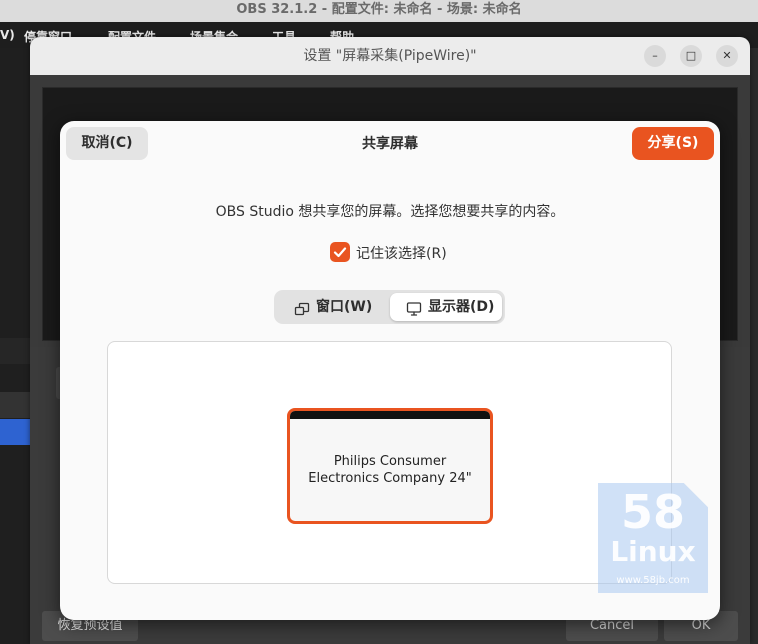 Image resolution: width=758 pixels, height=644 pixels. Describe the element at coordinates (461, 307) in the screenshot. I see `tab-monitor-label: 显示器(D)` at that location.